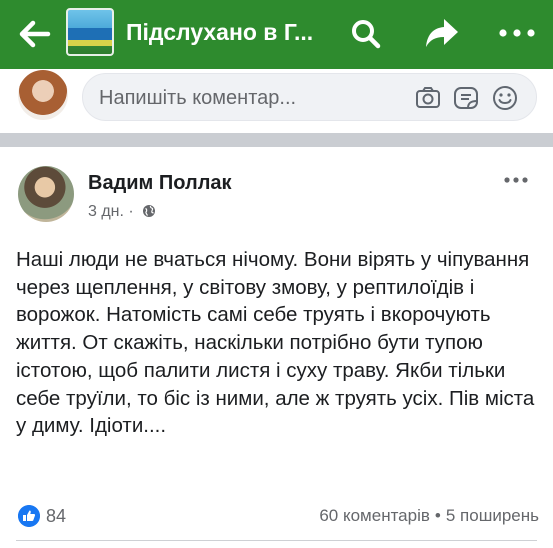 The height and width of the screenshot is (548, 553). What do you see at coordinates (517, 33) in the screenshot?
I see `more-icon` at bounding box center [517, 33].